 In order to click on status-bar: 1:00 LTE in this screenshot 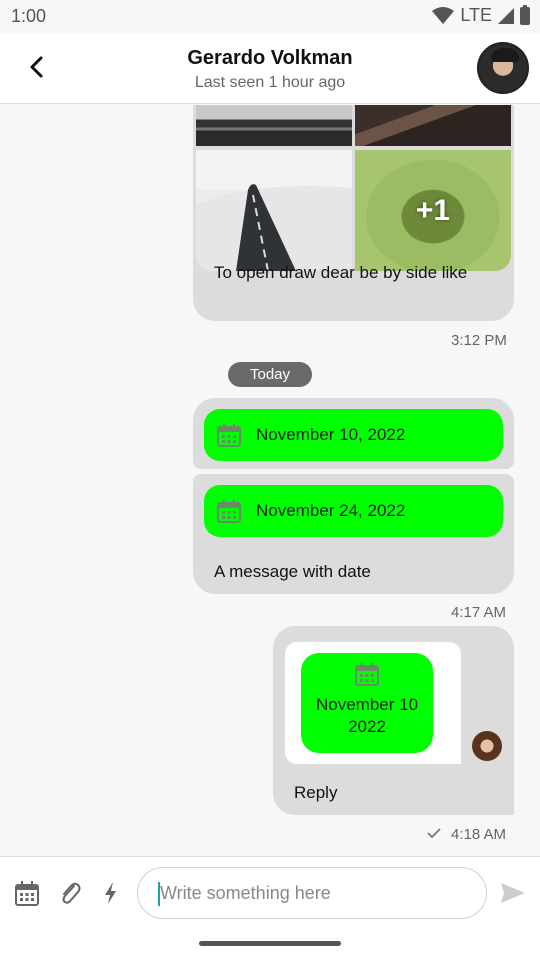, I will do `click(270, 17)`.